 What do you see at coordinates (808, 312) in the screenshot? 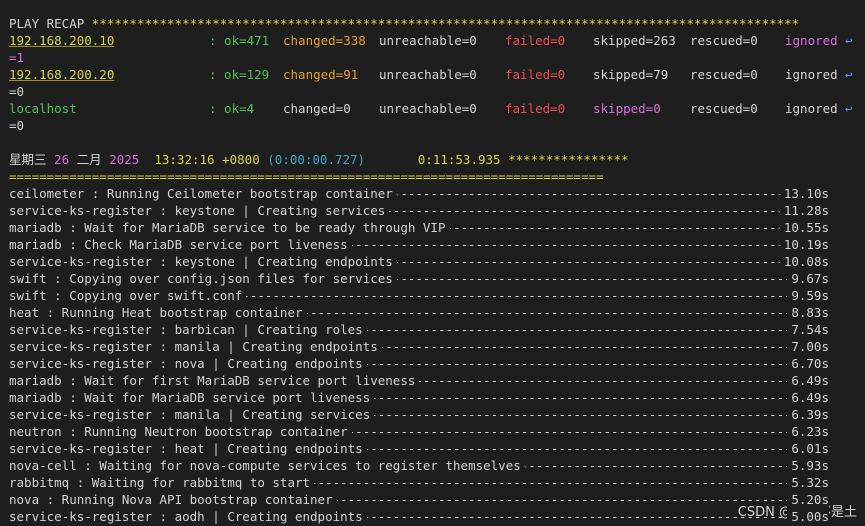
I see `task-duration: 8.83s` at bounding box center [808, 312].